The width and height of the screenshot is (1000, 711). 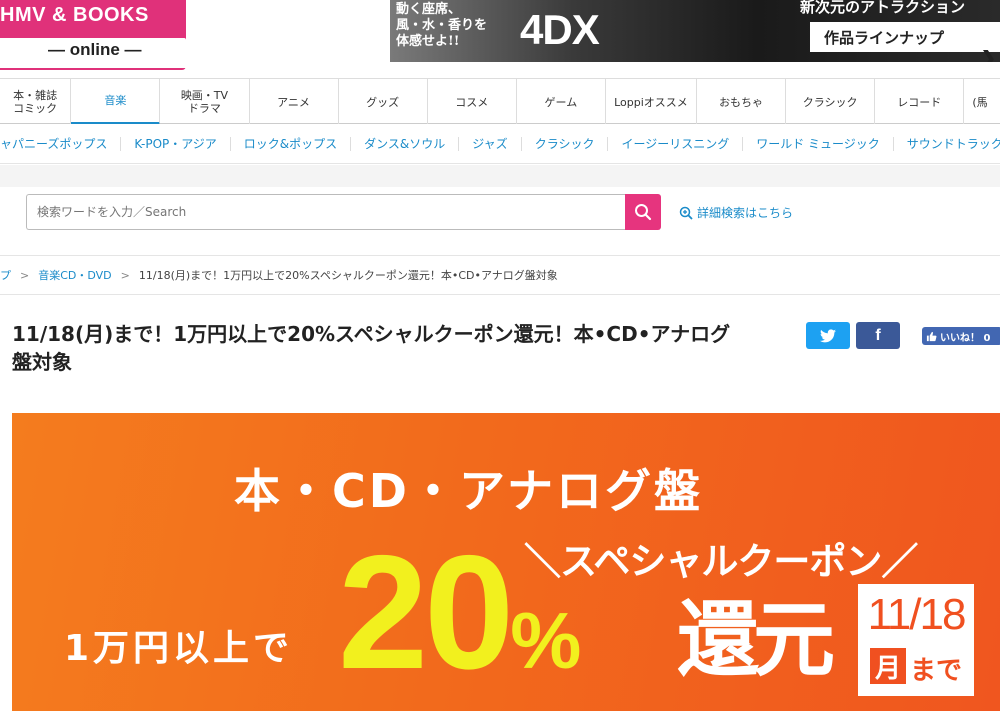 I want to click on subnav-item-easy-listening: イージーリスニング, so click(x=676, y=143).